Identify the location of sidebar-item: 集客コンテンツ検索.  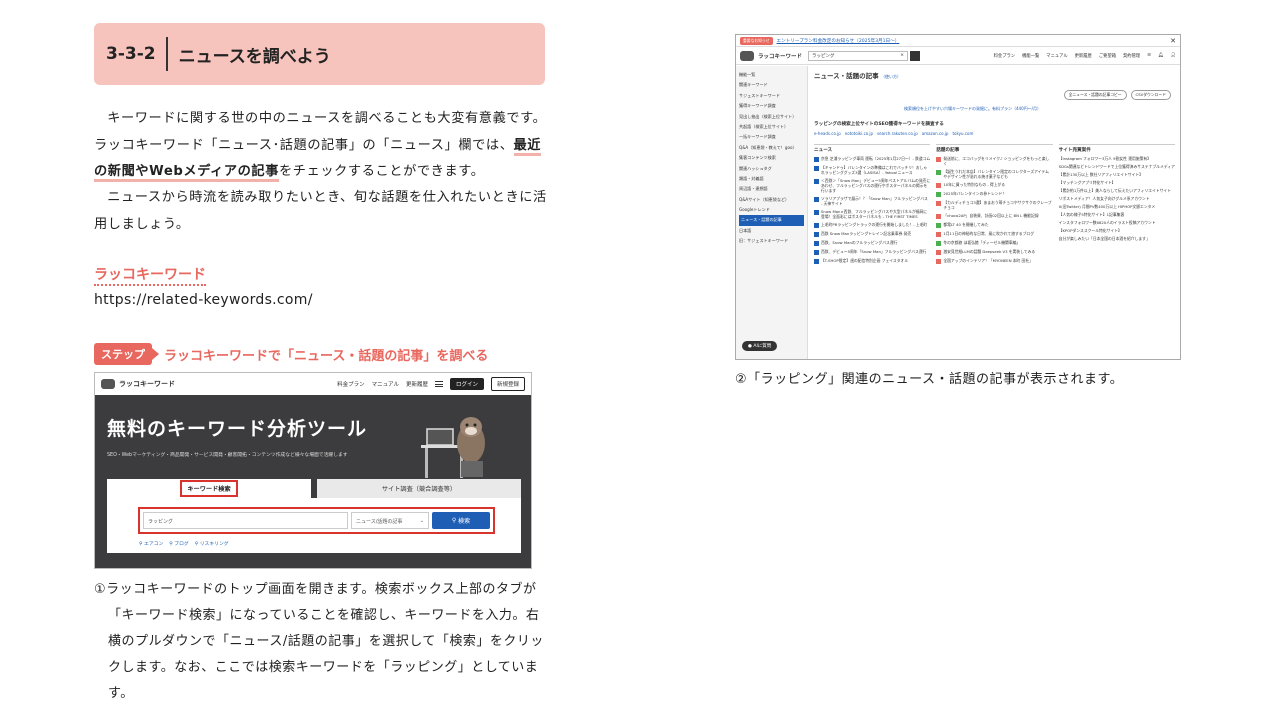
(771, 158).